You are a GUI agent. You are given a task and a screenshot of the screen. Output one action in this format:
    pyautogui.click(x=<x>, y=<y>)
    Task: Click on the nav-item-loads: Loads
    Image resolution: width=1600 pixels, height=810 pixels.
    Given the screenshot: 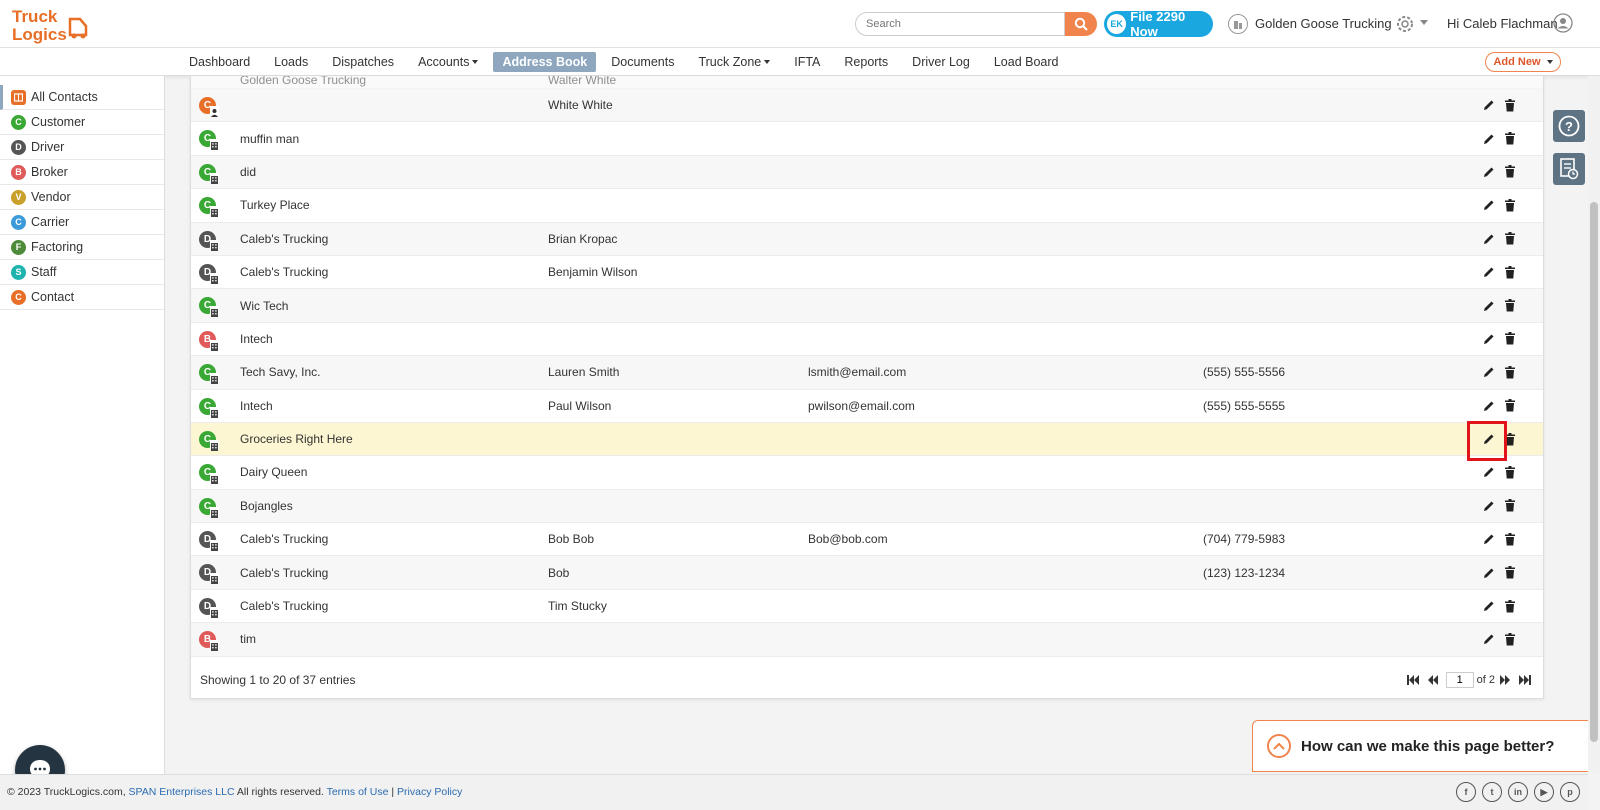 What is the action you would take?
    pyautogui.click(x=291, y=62)
    